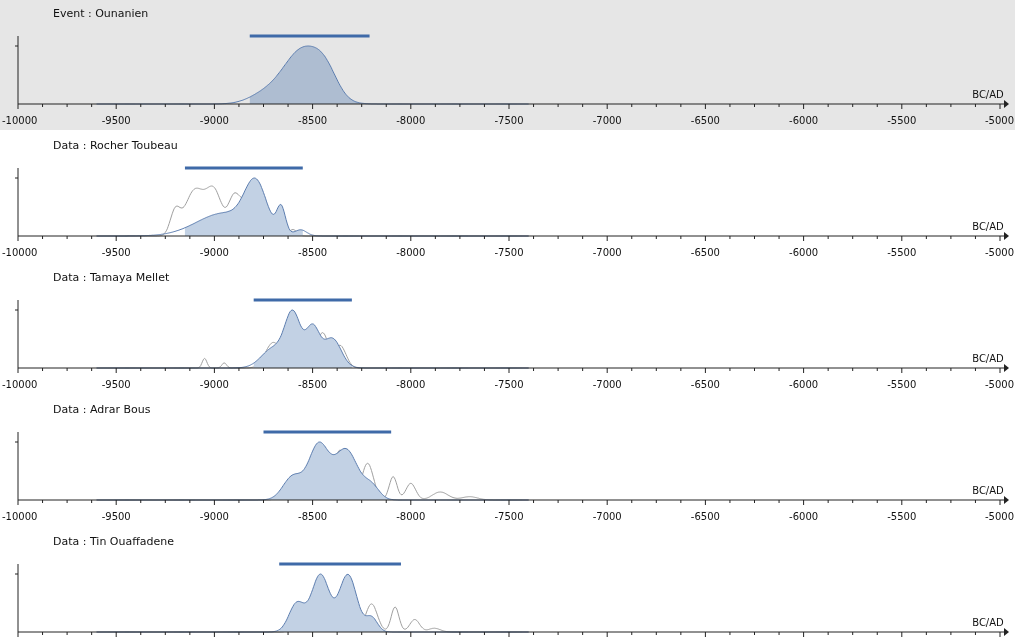 The image size is (1015, 640). Describe the element at coordinates (111, 278) in the screenshot. I see `panel-title: Data : Tamaya Mellet` at that location.